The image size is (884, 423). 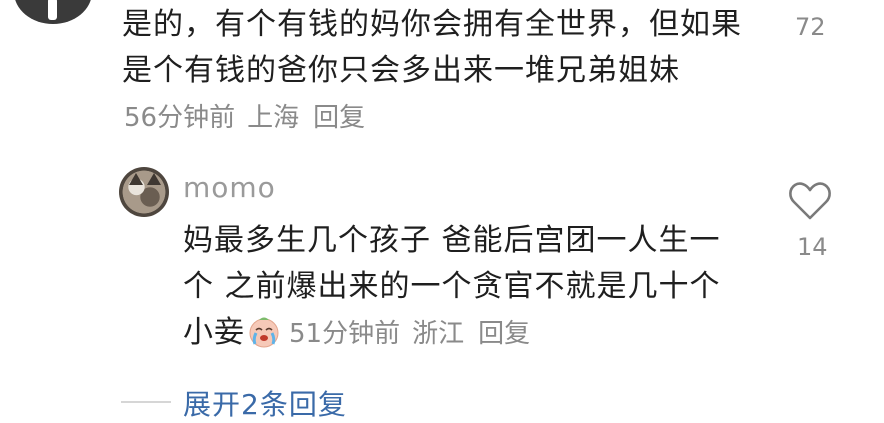 I want to click on like-count: 14, so click(x=812, y=247).